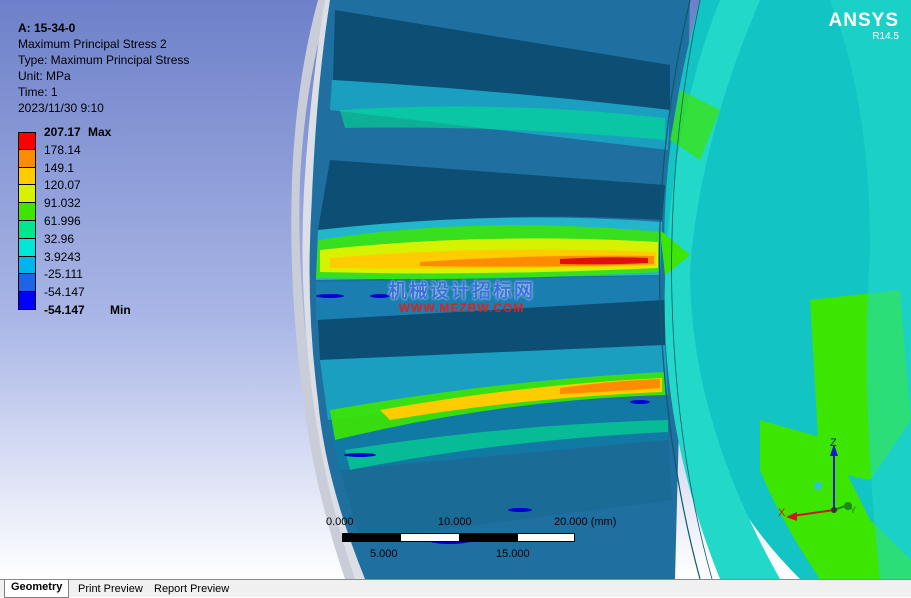  Describe the element at coordinates (37, 589) in the screenshot. I see `tab-geometry: Geometry` at that location.